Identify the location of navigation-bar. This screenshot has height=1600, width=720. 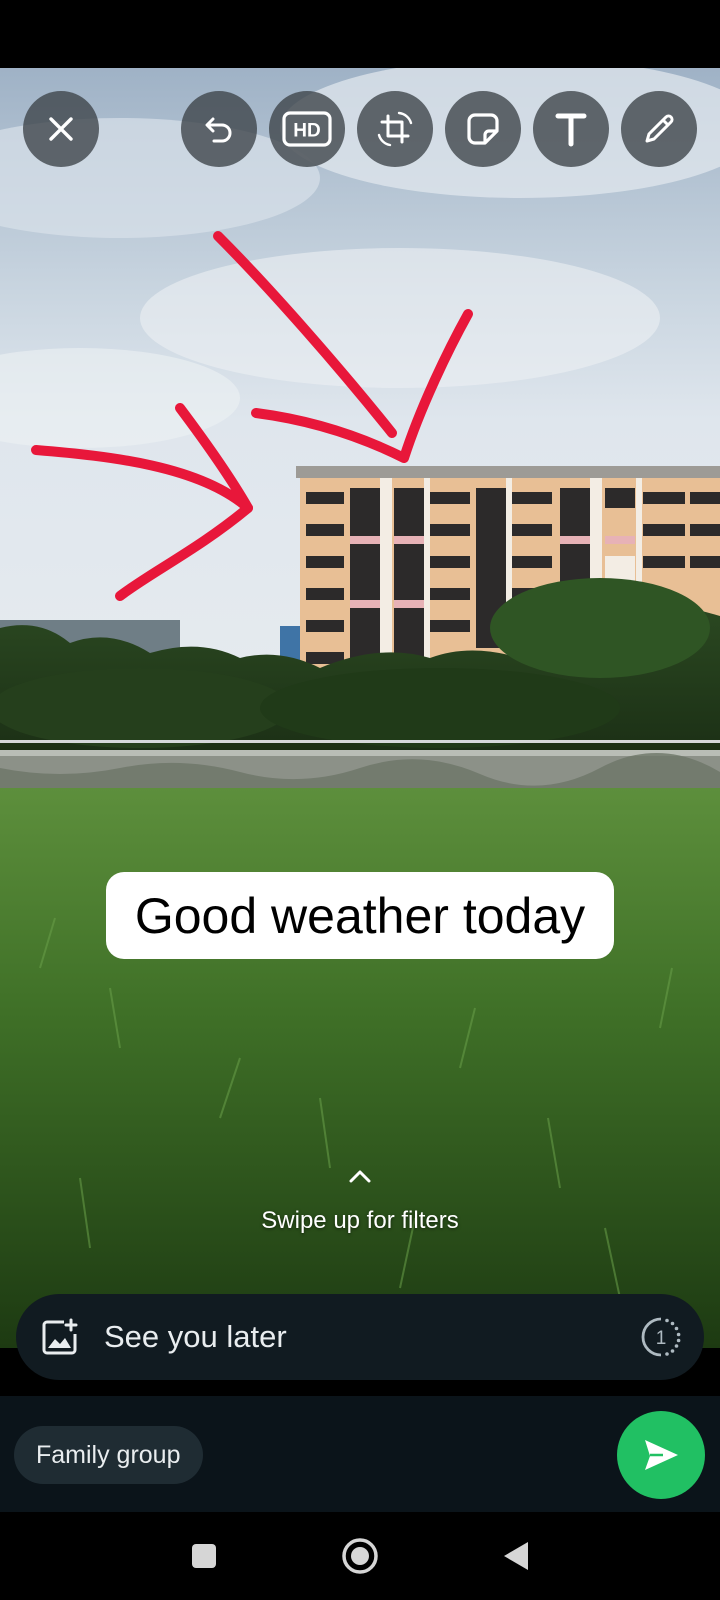
(360, 1556).